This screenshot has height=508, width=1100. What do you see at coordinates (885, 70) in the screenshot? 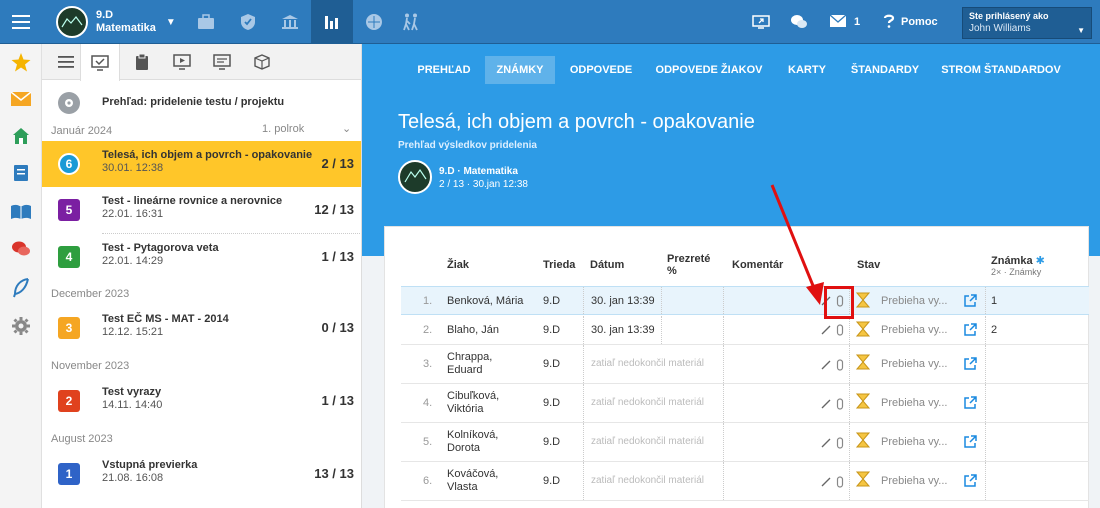
I see `tab-standards: ŠTANDARDY` at bounding box center [885, 70].